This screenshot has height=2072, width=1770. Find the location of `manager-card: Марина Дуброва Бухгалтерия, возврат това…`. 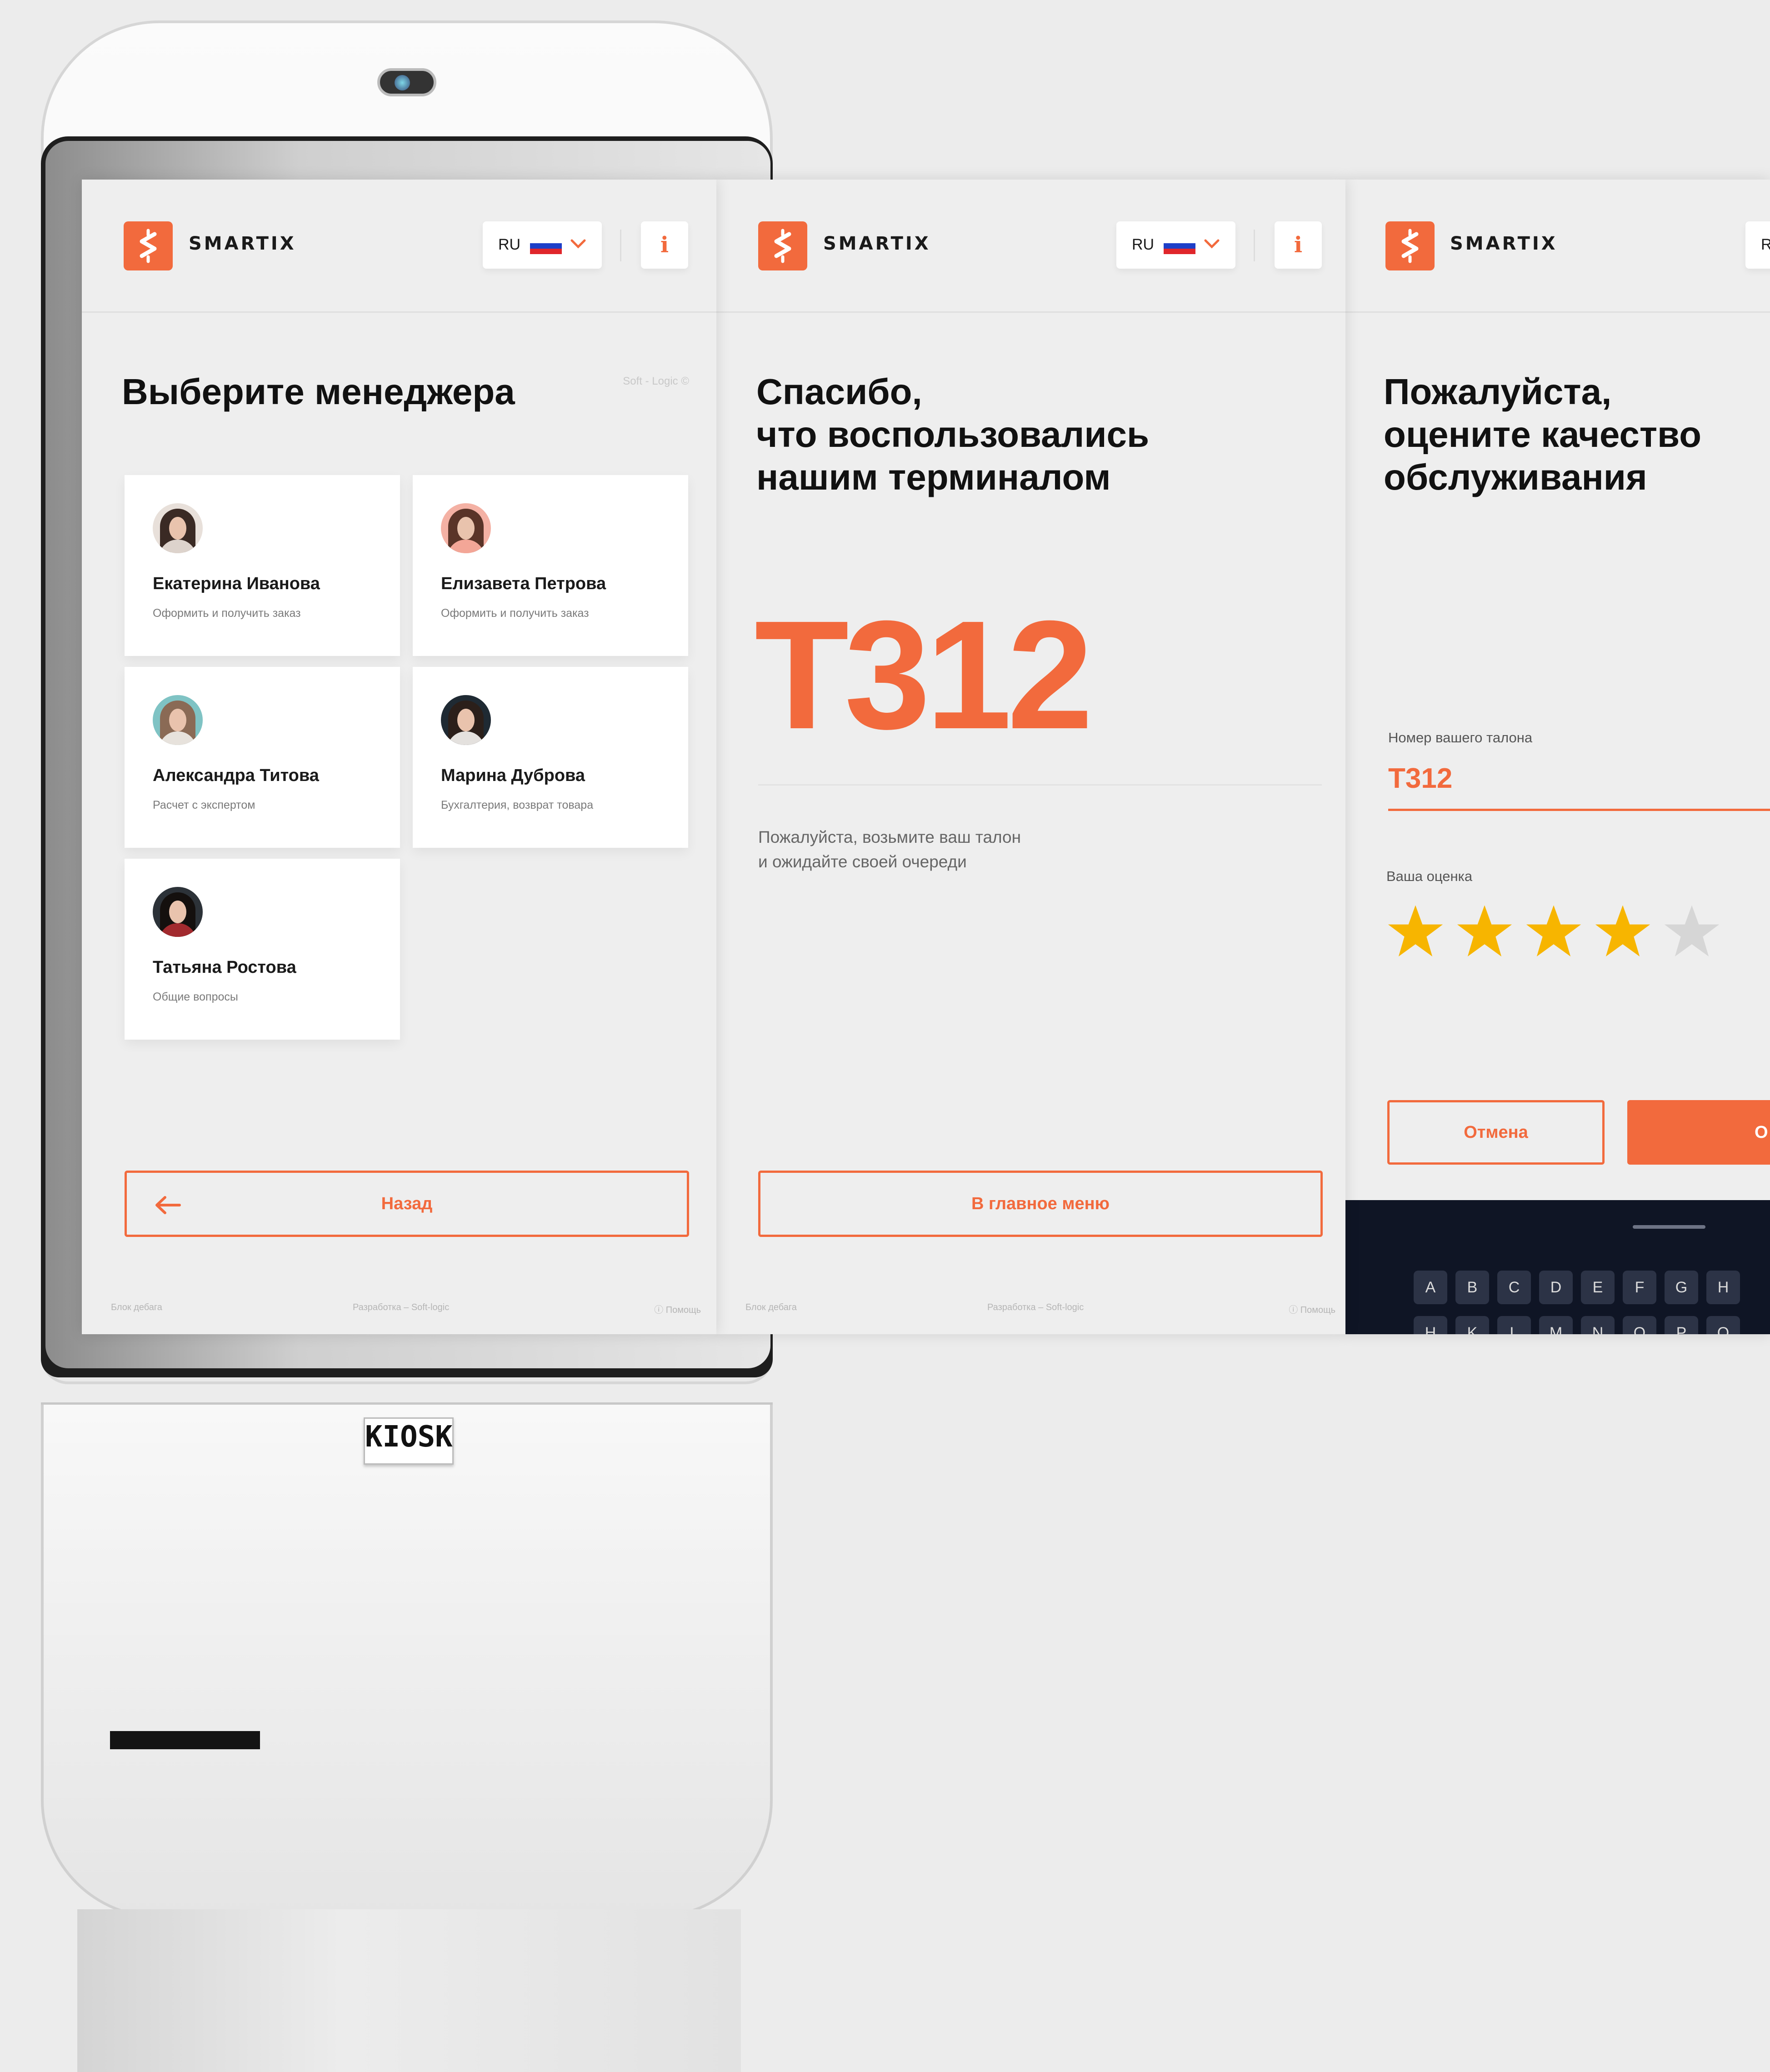

manager-card: Марина Дуброва Бухгалтерия, возврат това… is located at coordinates (550, 757).